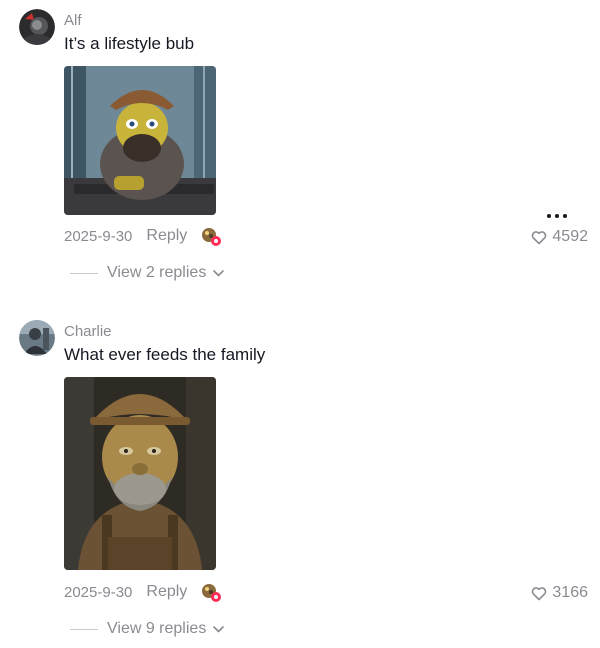  I want to click on like-button: 4592, so click(559, 237).